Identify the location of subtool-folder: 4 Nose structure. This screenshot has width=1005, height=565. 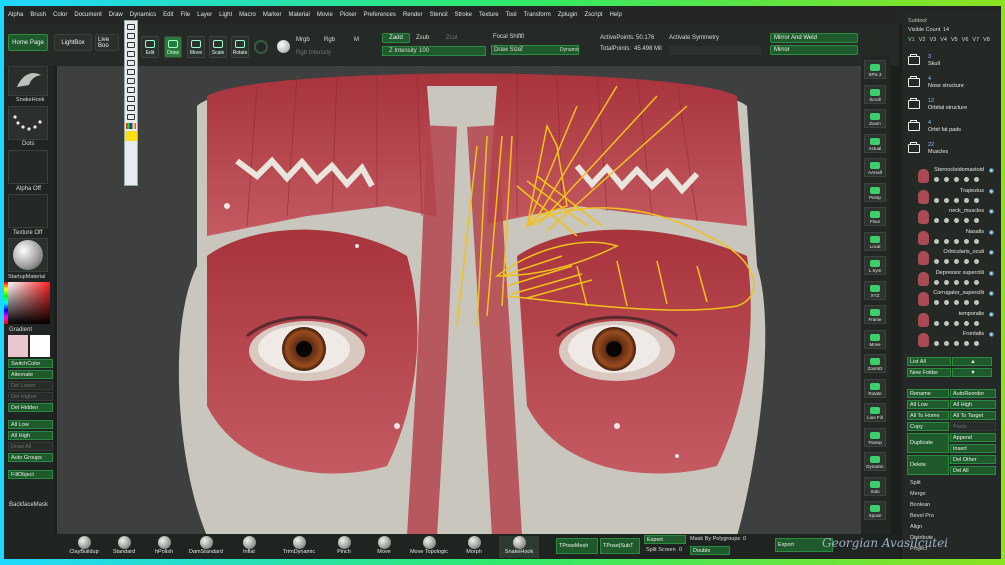
(952, 87).